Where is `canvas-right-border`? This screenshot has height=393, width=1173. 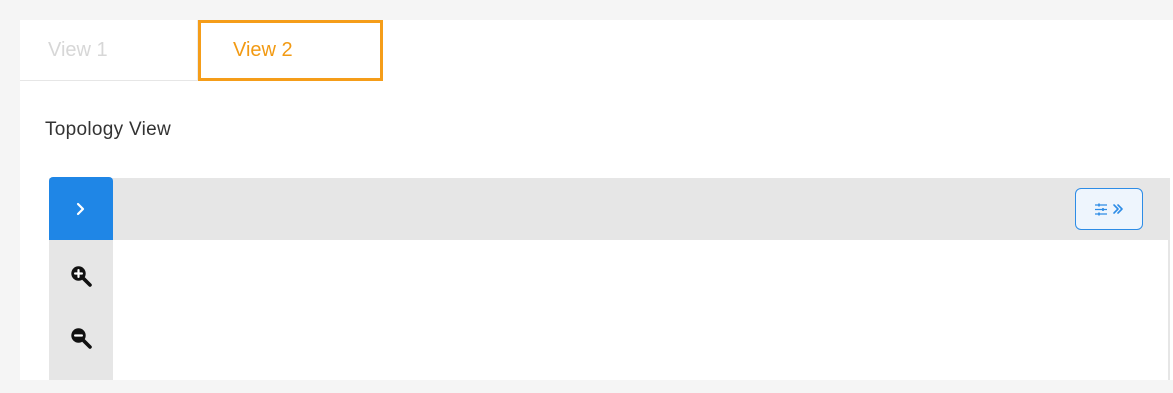 canvas-right-border is located at coordinates (1169, 310).